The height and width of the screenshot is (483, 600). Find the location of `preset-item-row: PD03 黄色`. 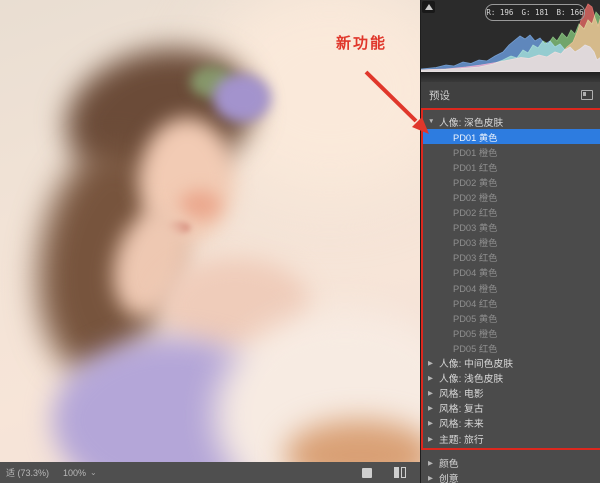

preset-item-row: PD03 黄色 is located at coordinates (510, 227).